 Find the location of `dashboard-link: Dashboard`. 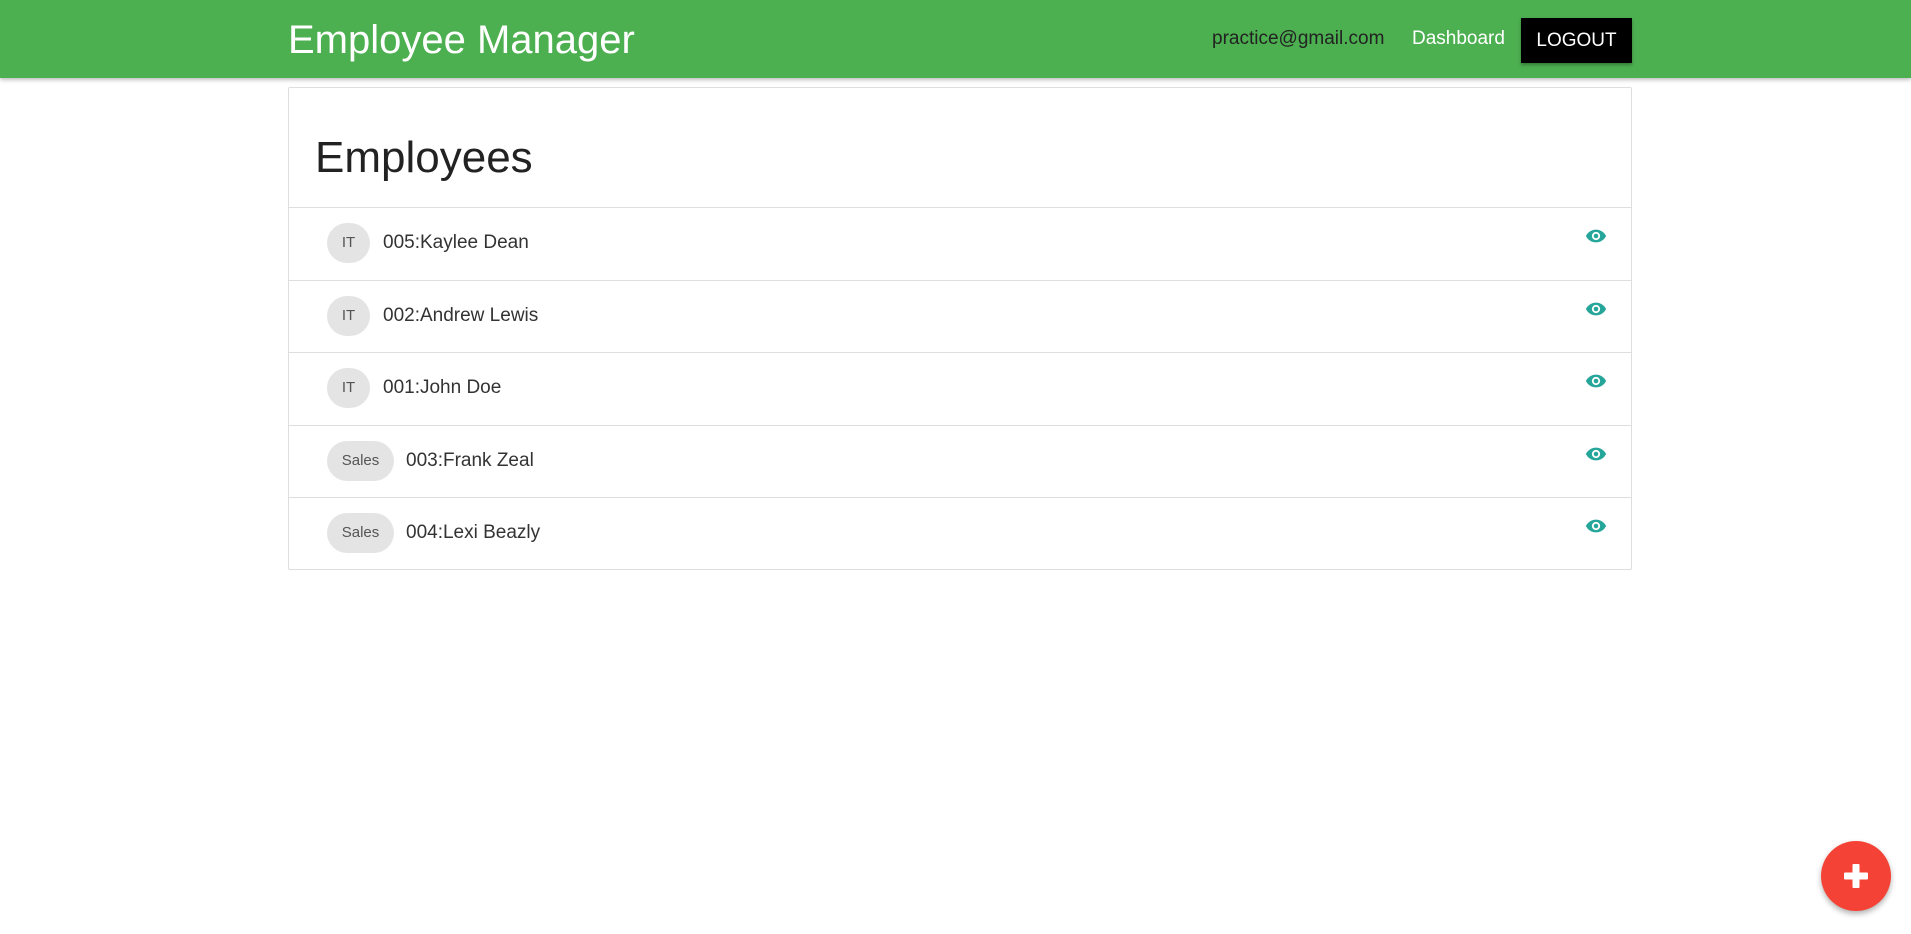

dashboard-link: Dashboard is located at coordinates (1458, 39).